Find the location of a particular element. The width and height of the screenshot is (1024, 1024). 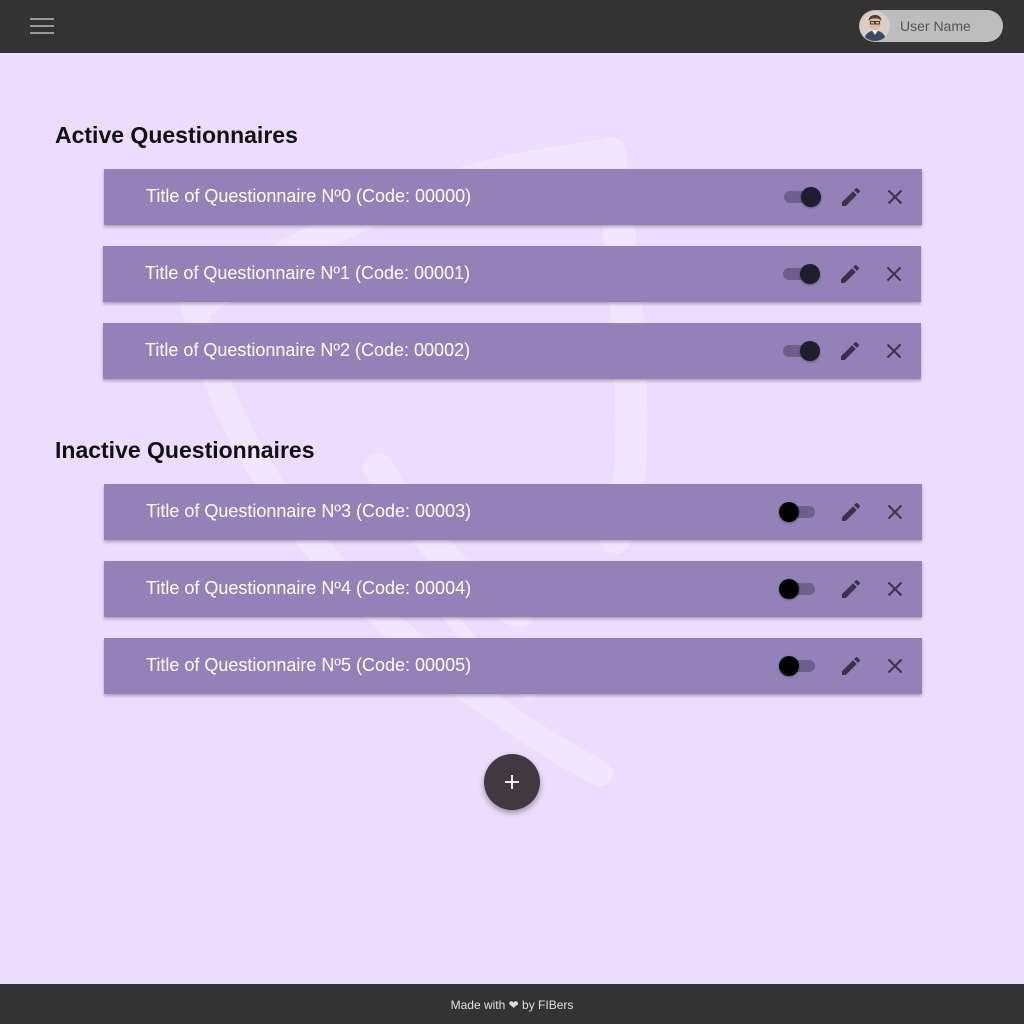

questionnaire-card: Title of Questionnaire Nº4 (Code: 00004) is located at coordinates (513, 589).